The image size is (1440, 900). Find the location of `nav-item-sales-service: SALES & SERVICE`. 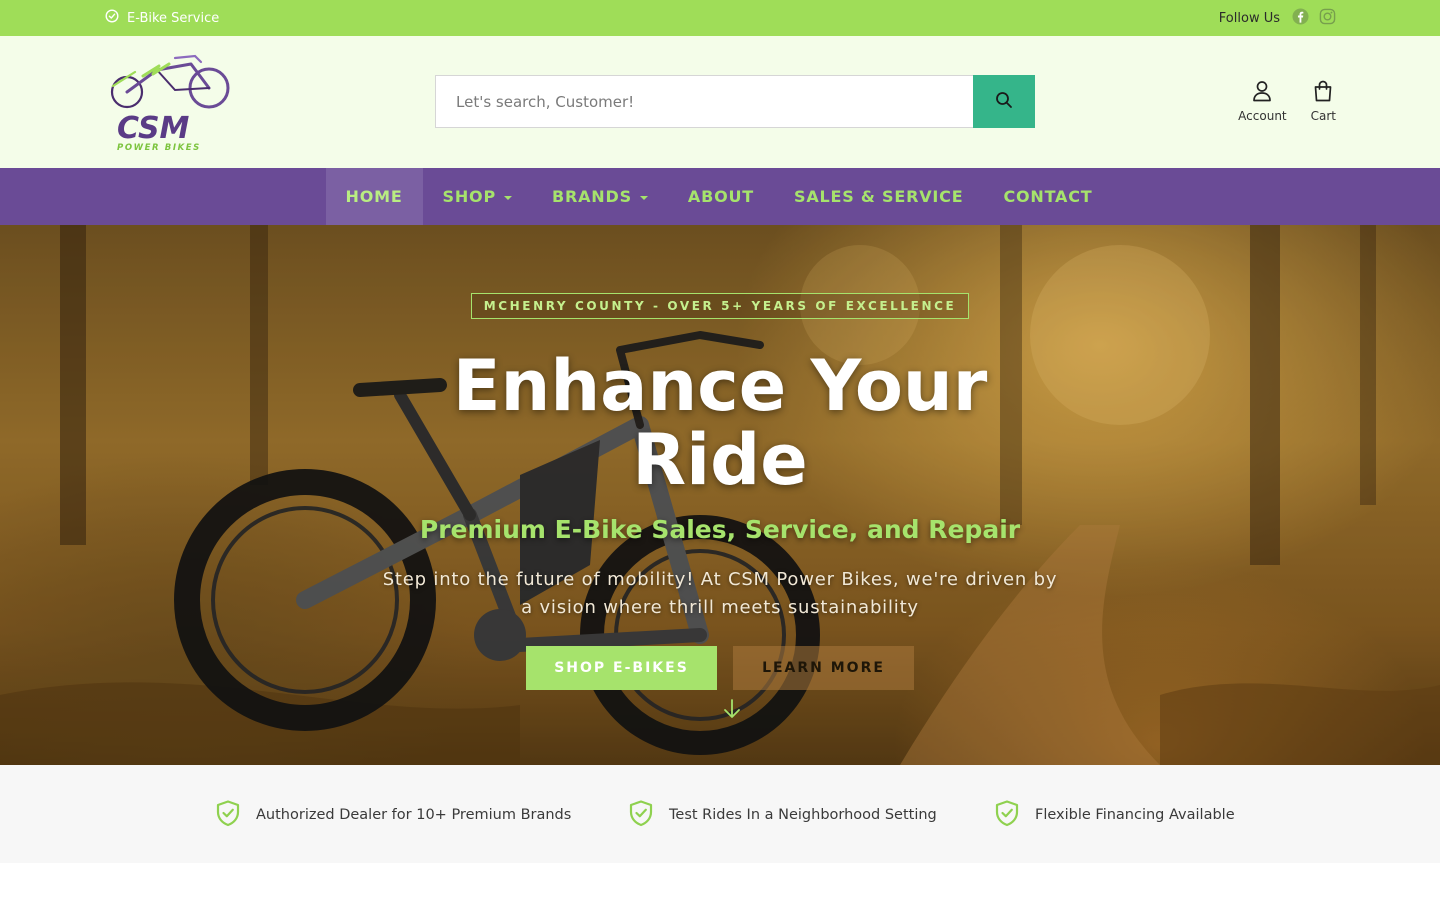

nav-item-sales-service: SALES & SERVICE is located at coordinates (878, 196).